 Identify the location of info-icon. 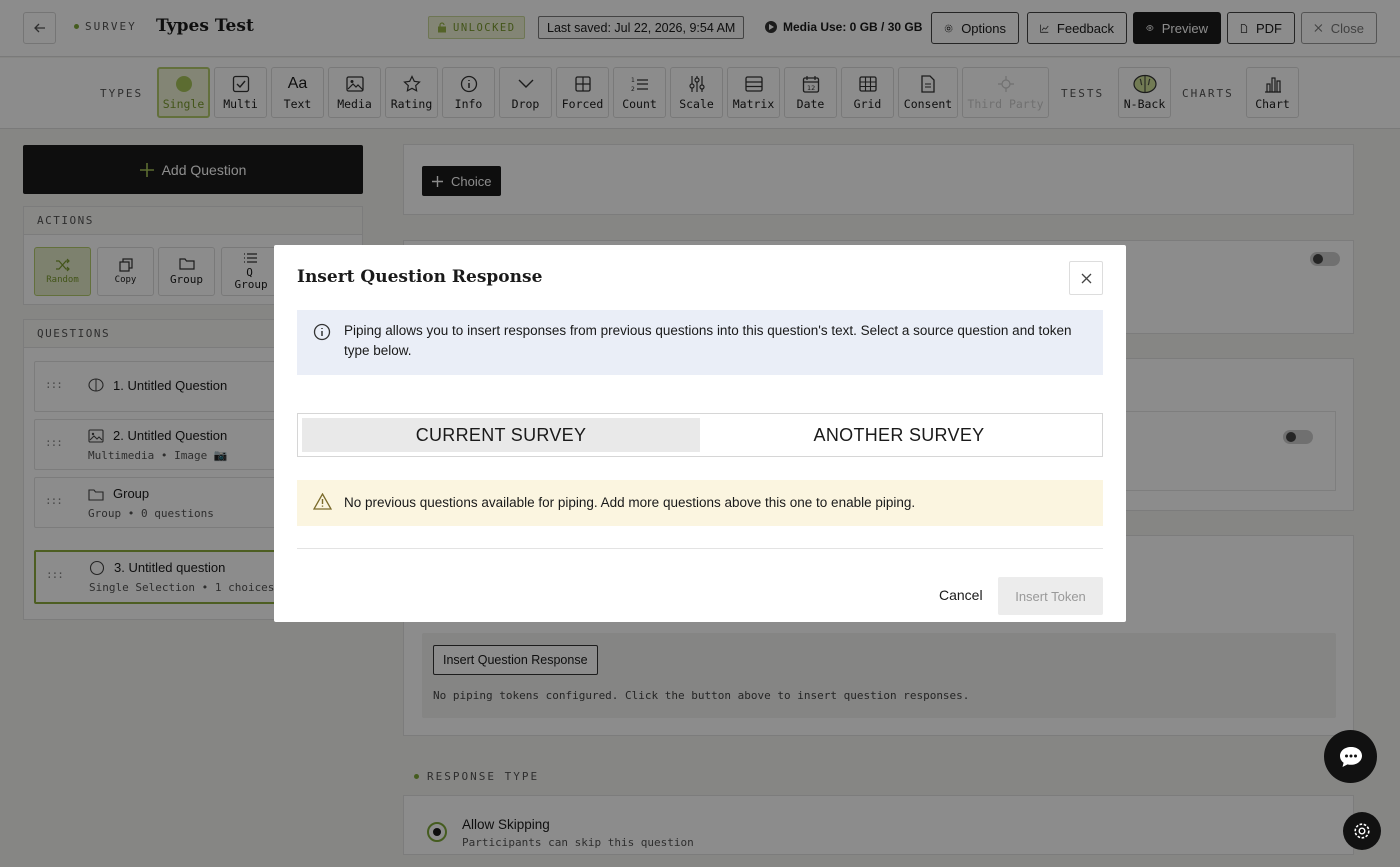
(322, 335).